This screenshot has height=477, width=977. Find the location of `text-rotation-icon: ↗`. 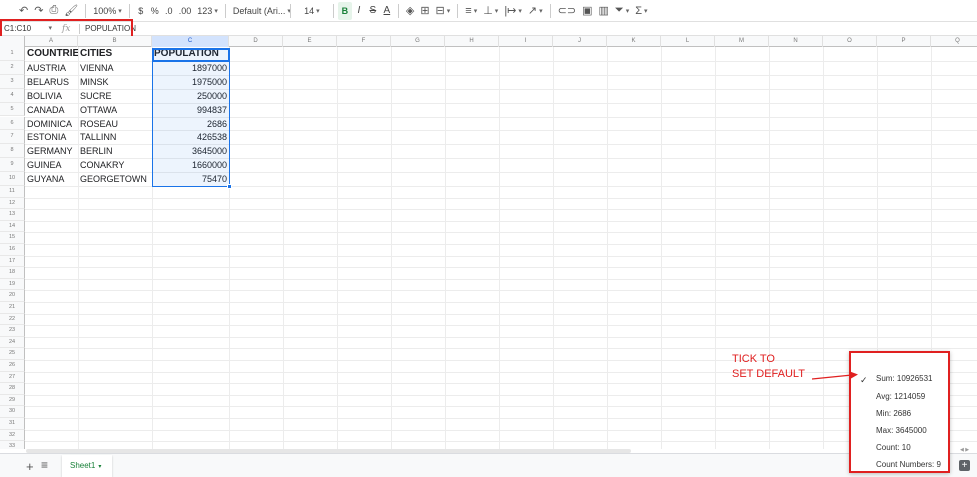

text-rotation-icon: ↗ is located at coordinates (535, 11).